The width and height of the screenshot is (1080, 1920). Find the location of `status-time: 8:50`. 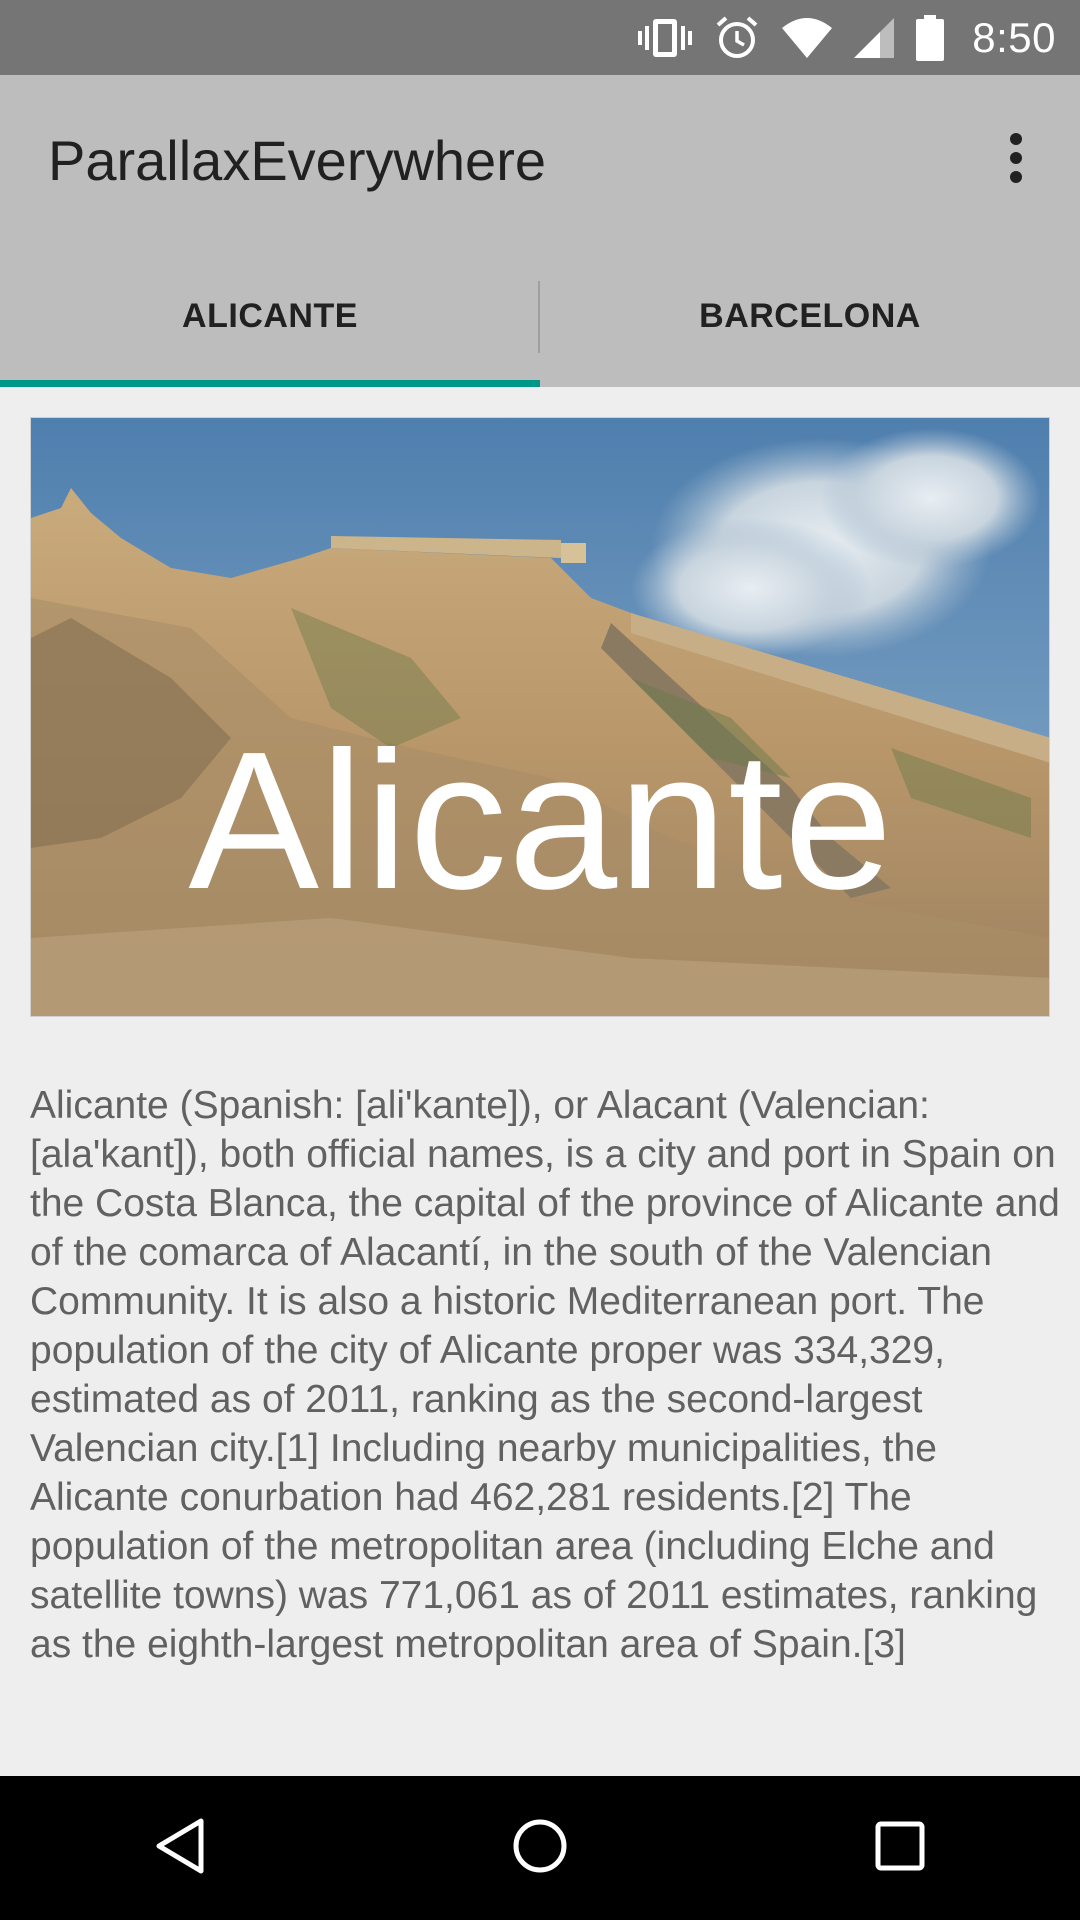

status-time: 8:50 is located at coordinates (1014, 37).